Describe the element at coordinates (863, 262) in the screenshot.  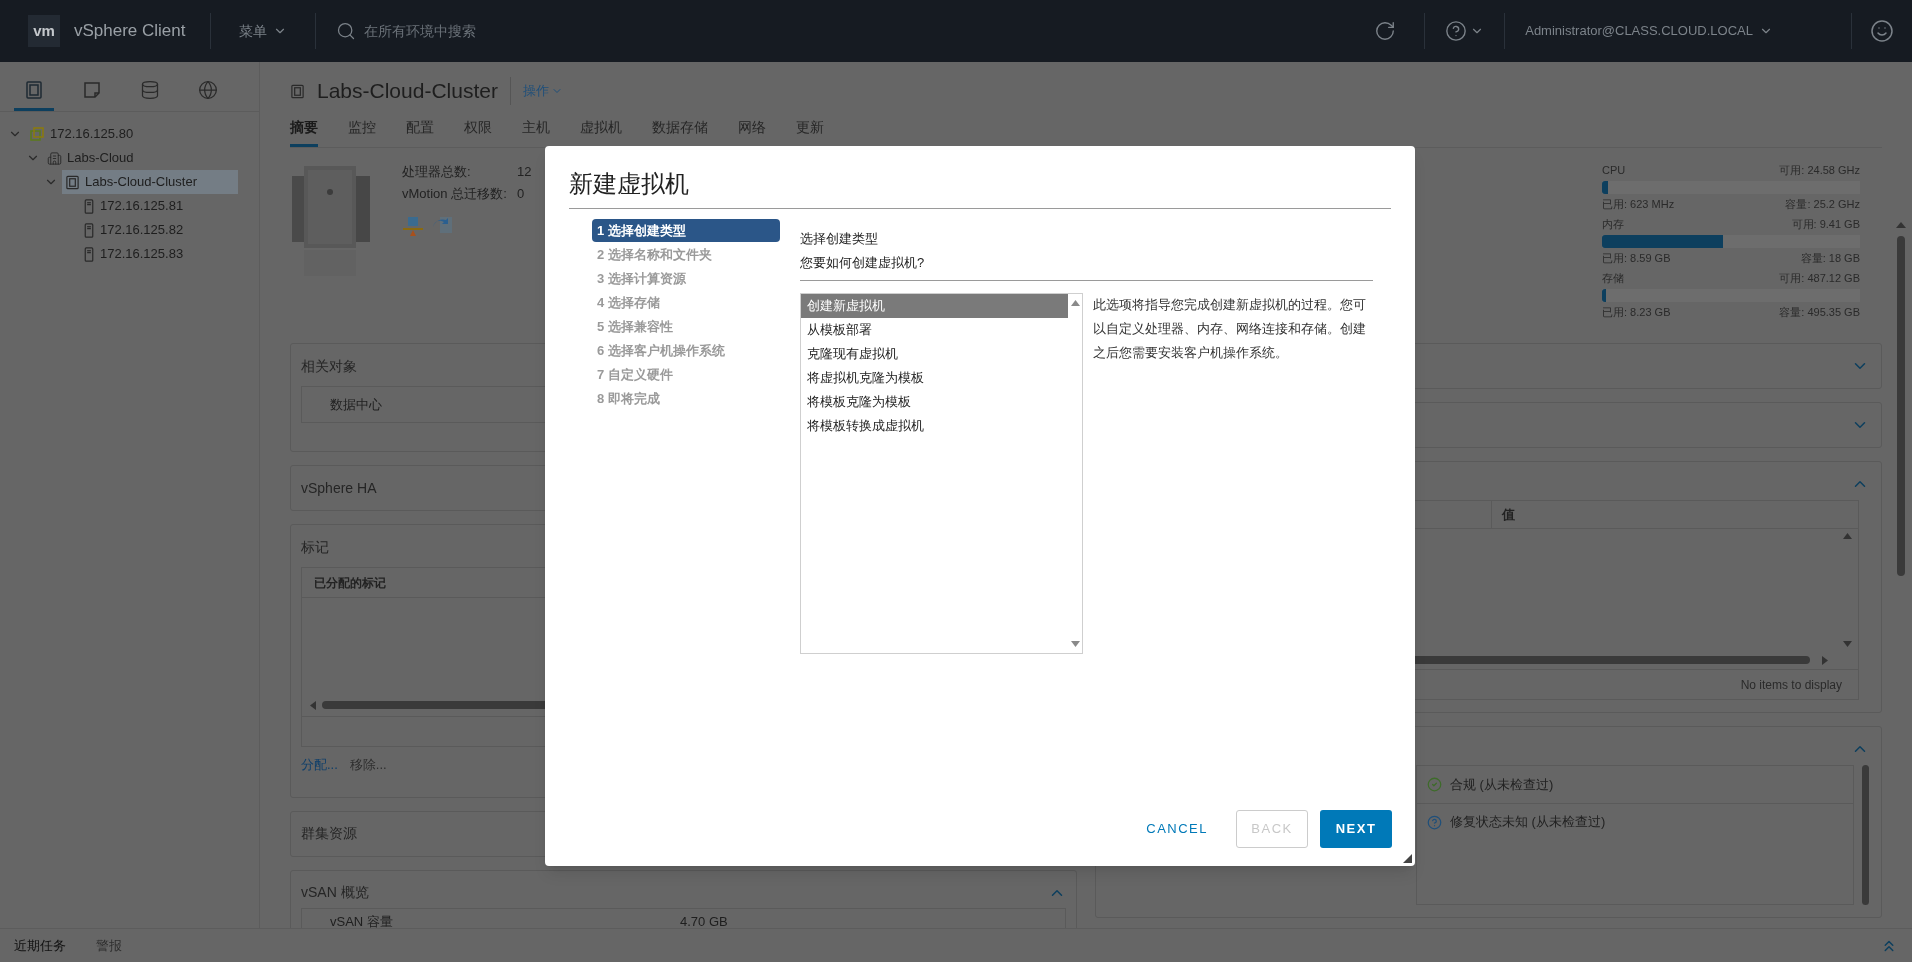
I see `question-text: 您要如何创建虚拟机?` at that location.